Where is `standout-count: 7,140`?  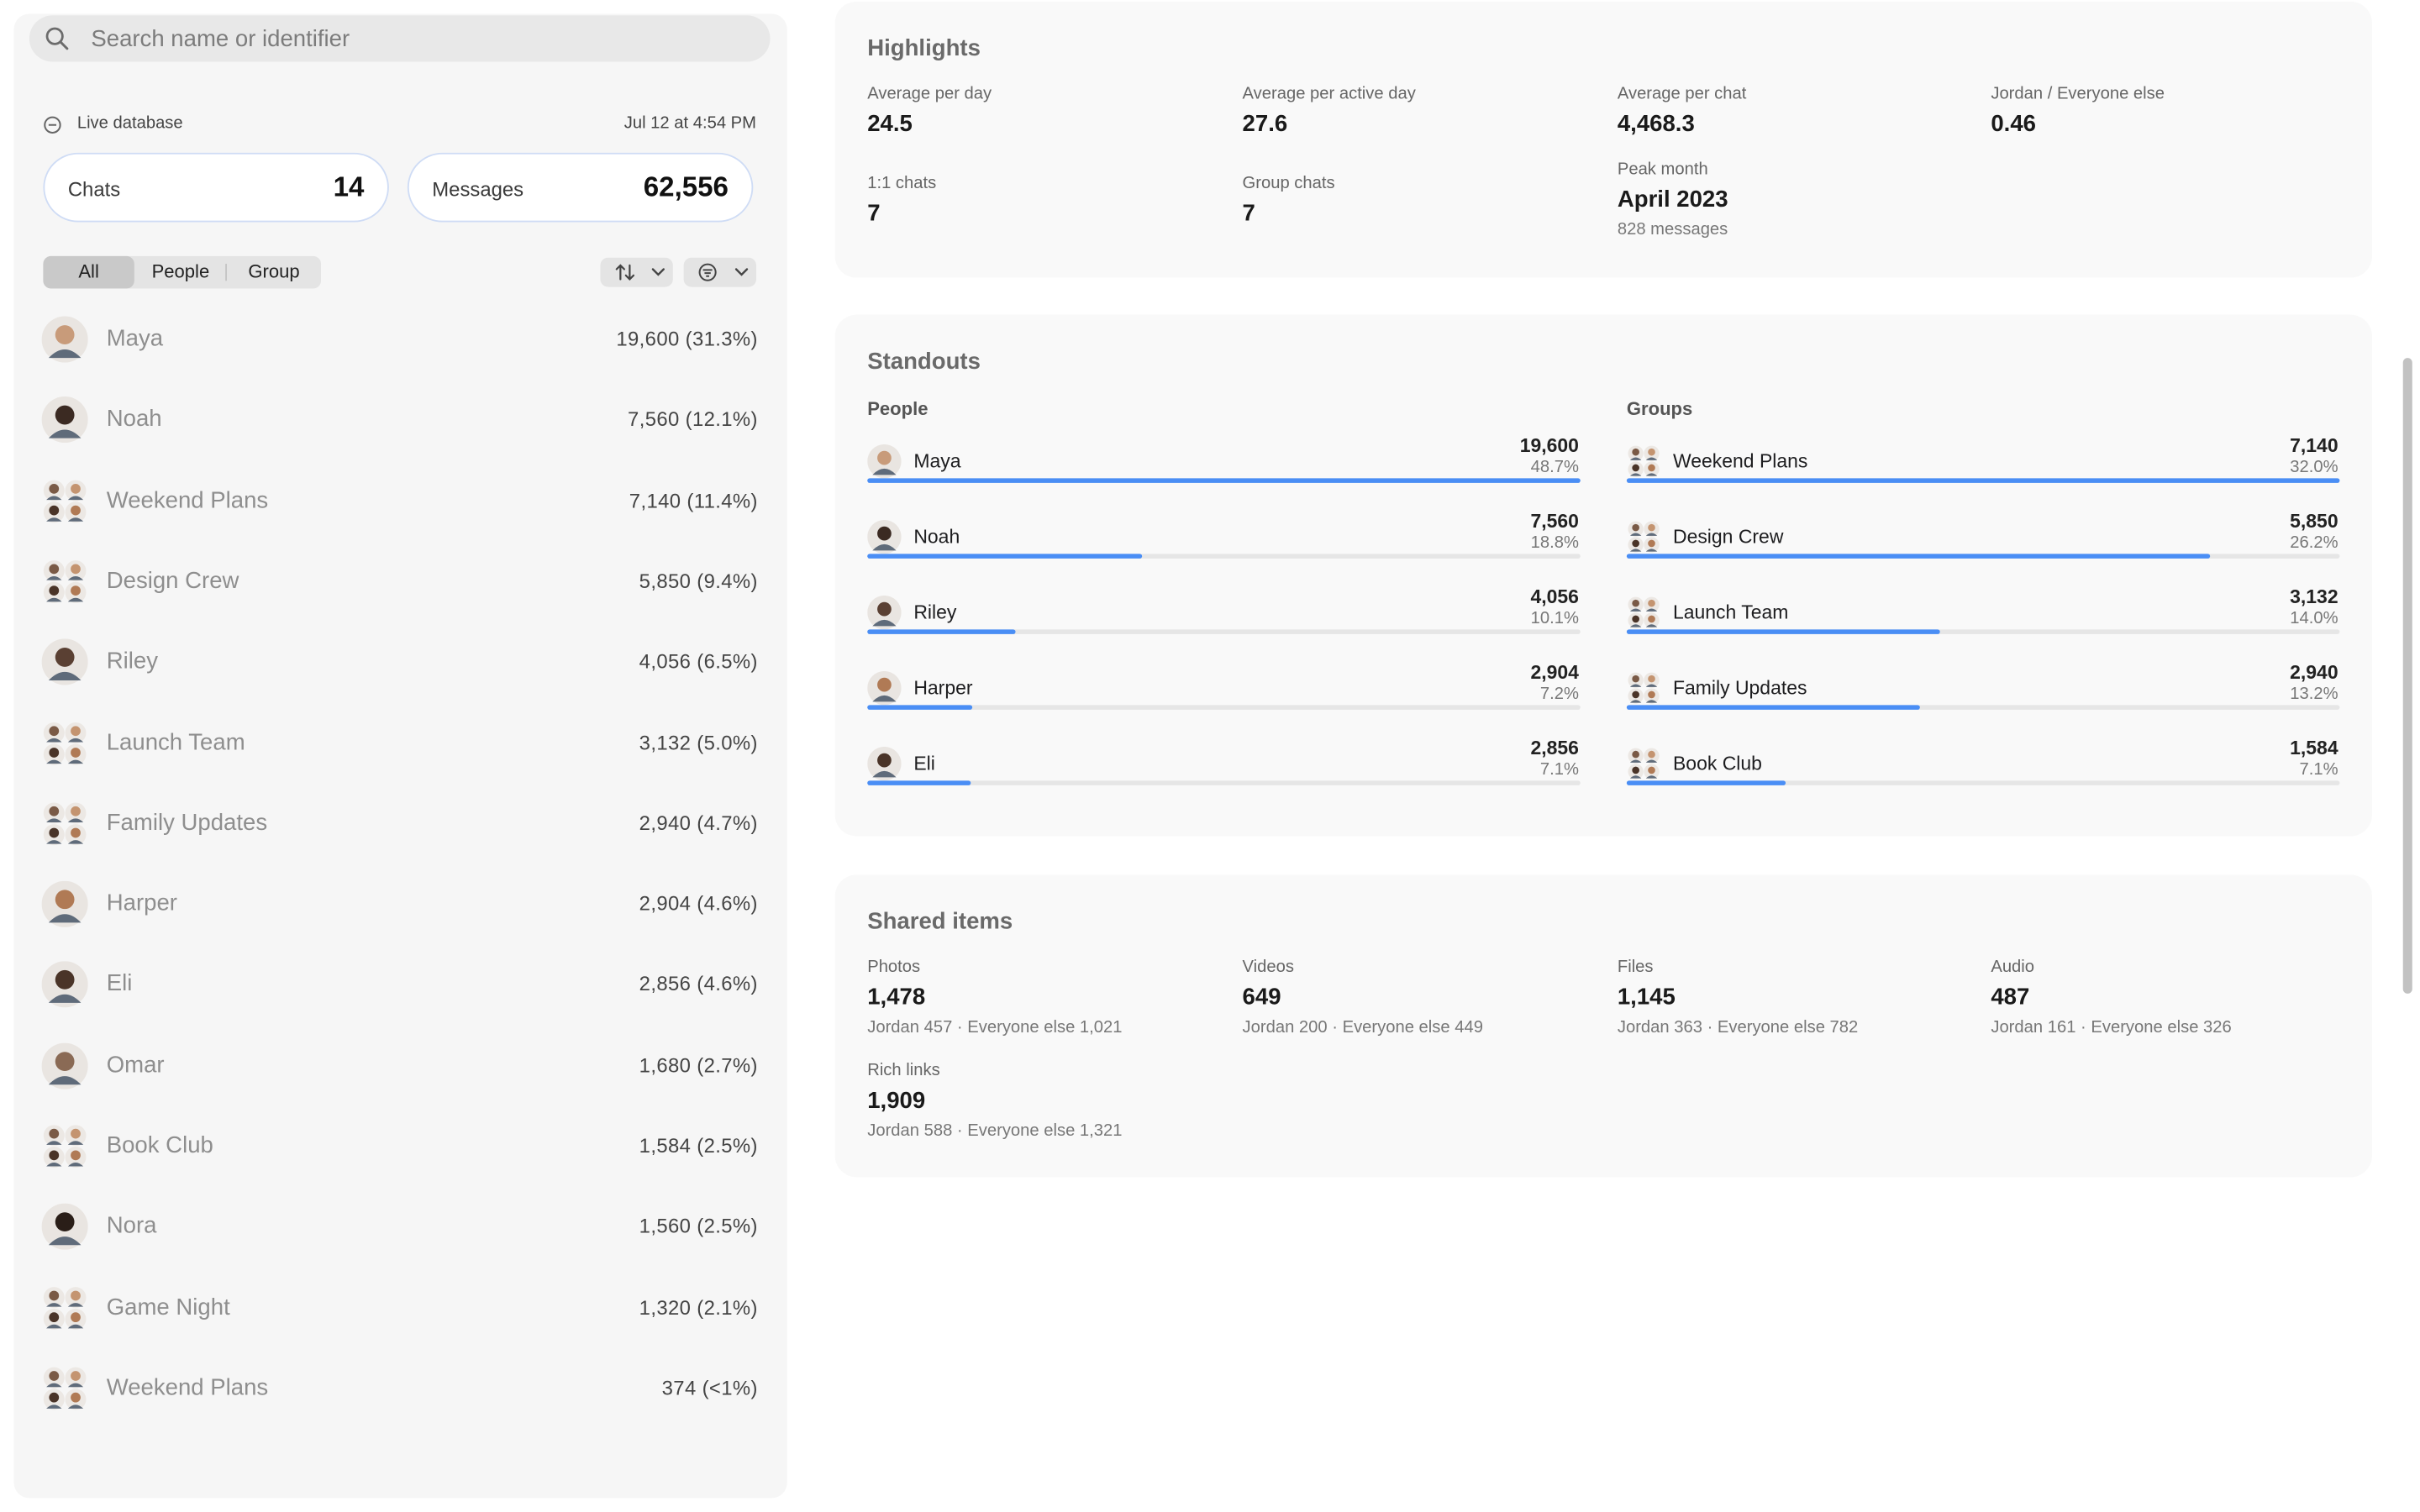 standout-count: 7,140 is located at coordinates (2314, 445).